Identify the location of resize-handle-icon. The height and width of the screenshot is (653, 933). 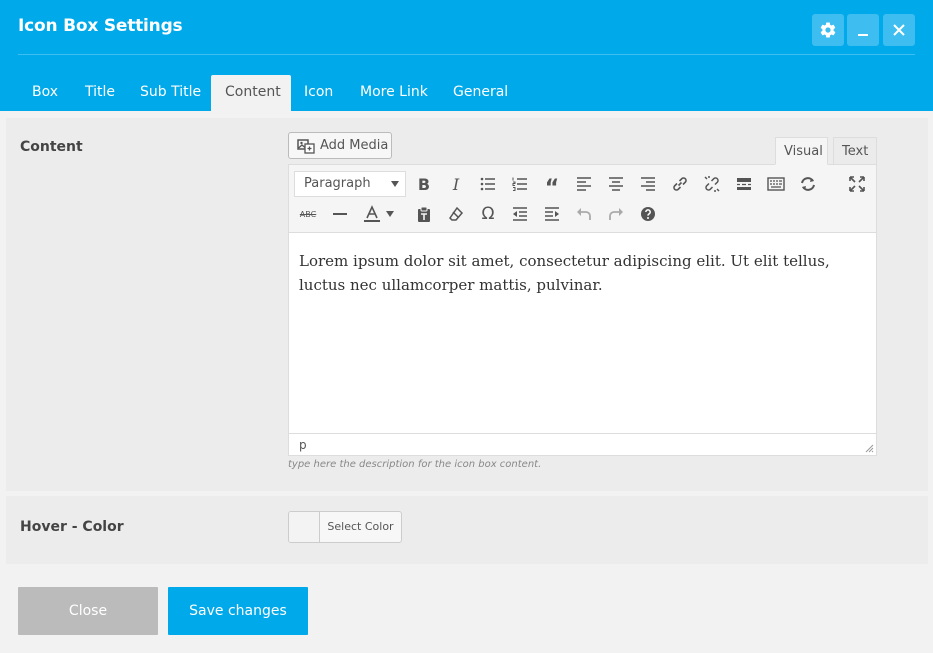
(869, 448).